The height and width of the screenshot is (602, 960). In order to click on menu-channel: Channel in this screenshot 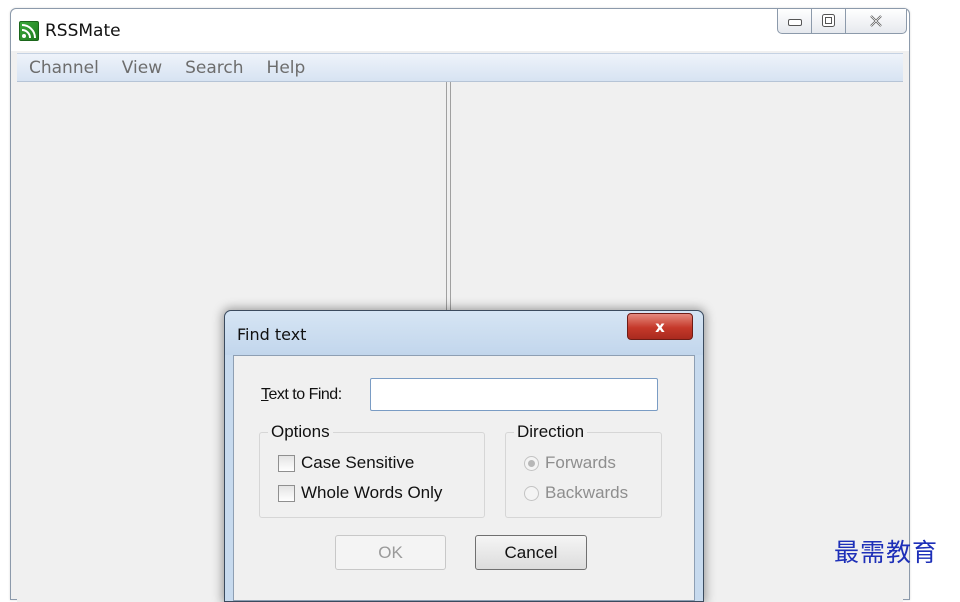, I will do `click(63, 68)`.